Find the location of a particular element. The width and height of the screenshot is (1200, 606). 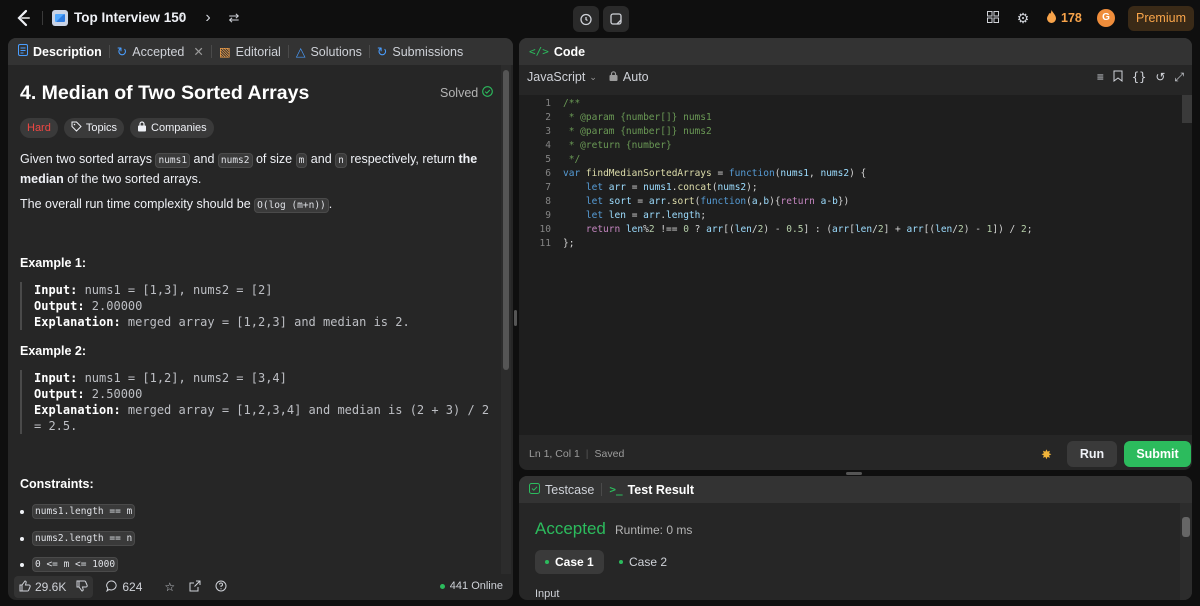

tab-test-result-label: Test Result is located at coordinates (661, 489).